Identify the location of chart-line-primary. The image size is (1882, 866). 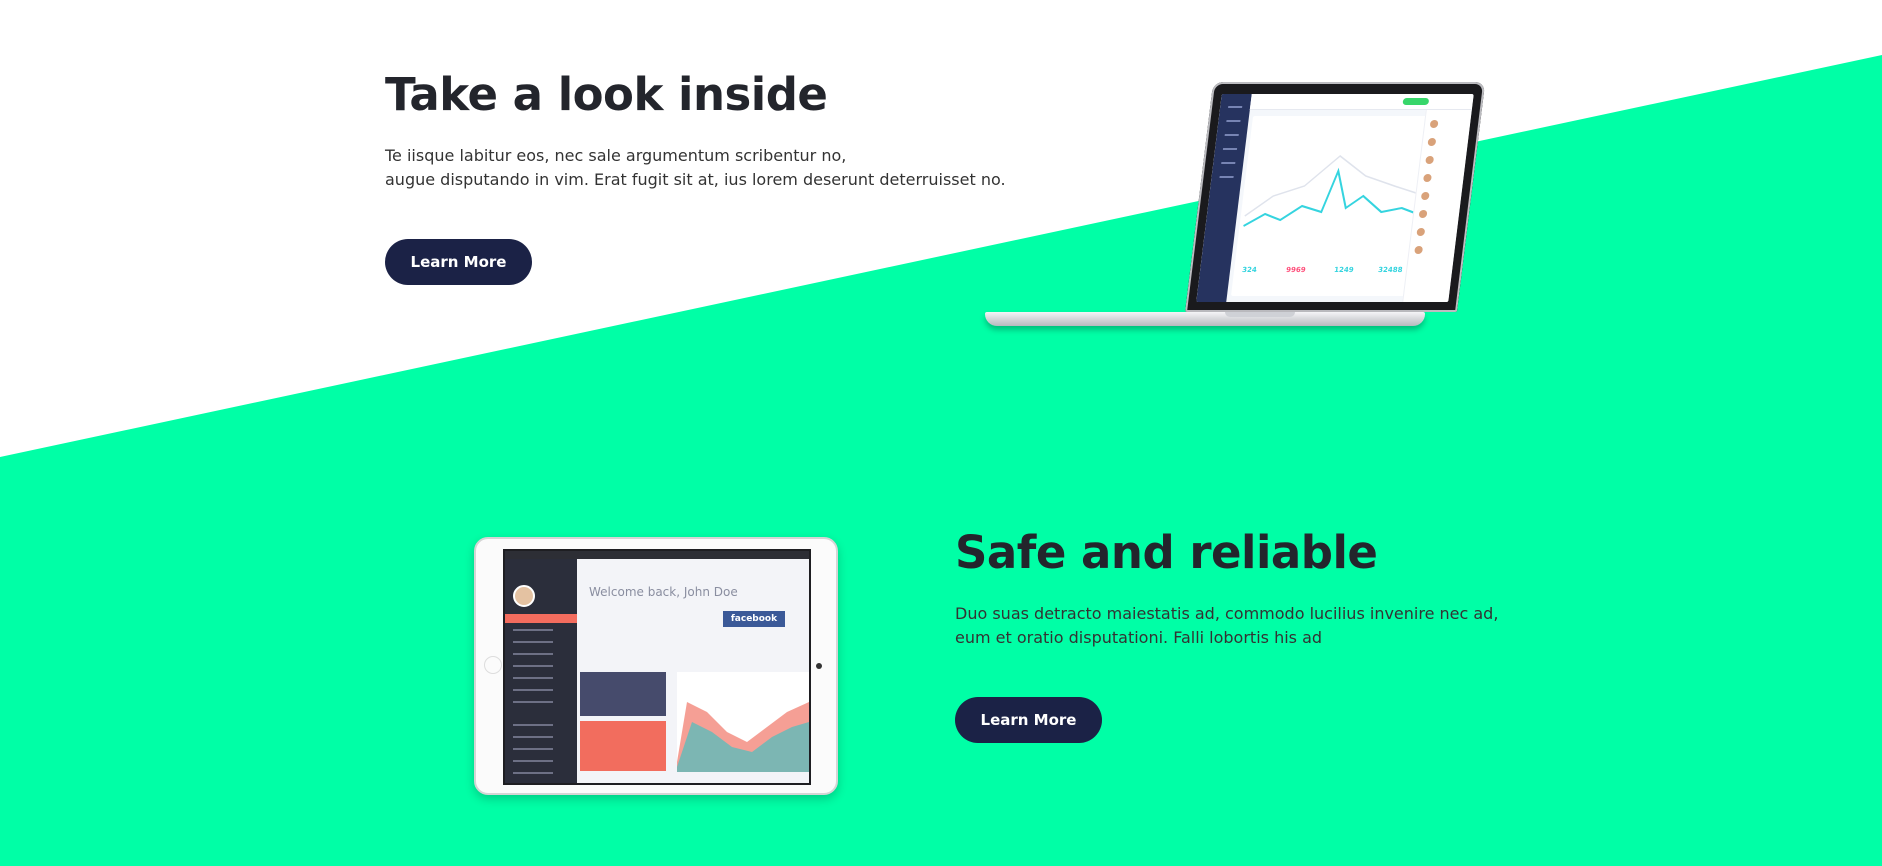
(1333, 197).